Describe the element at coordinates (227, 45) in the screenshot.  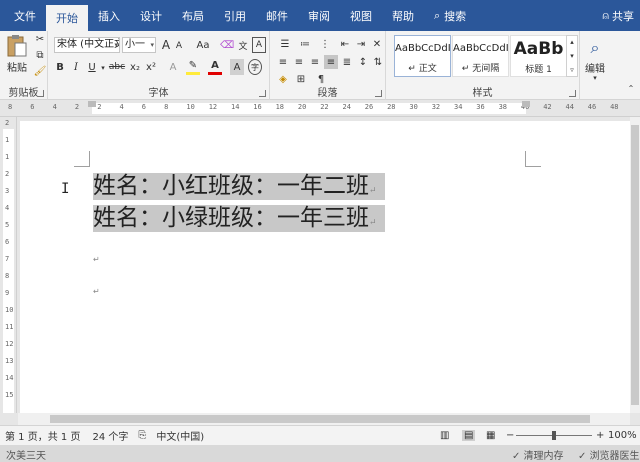
I see `clear-format-icon: ⌫` at that location.